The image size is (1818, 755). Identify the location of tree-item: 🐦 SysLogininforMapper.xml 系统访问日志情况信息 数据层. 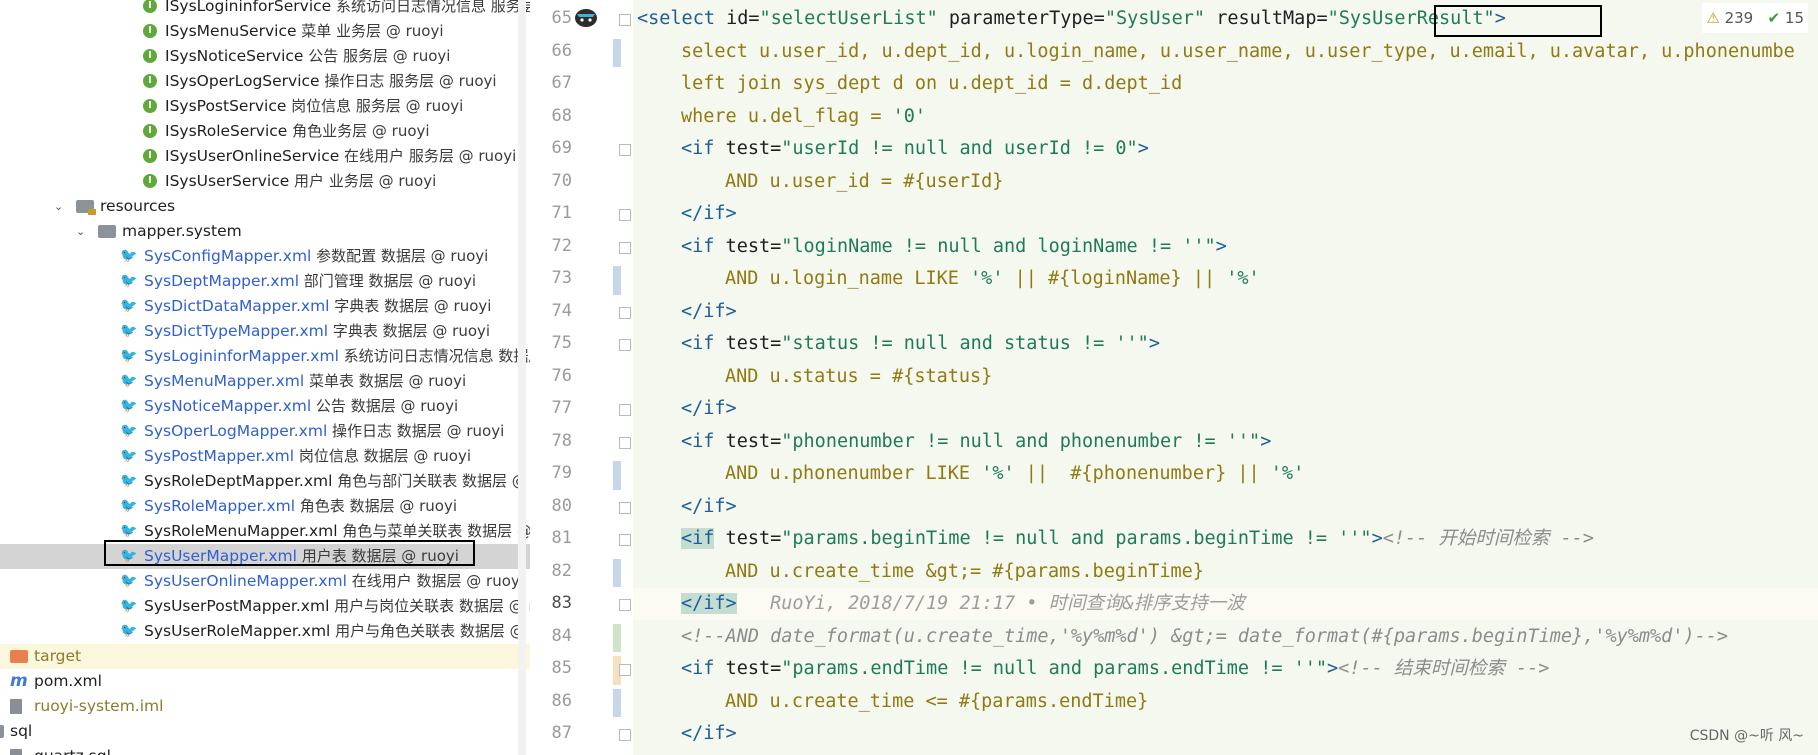
(265, 356).